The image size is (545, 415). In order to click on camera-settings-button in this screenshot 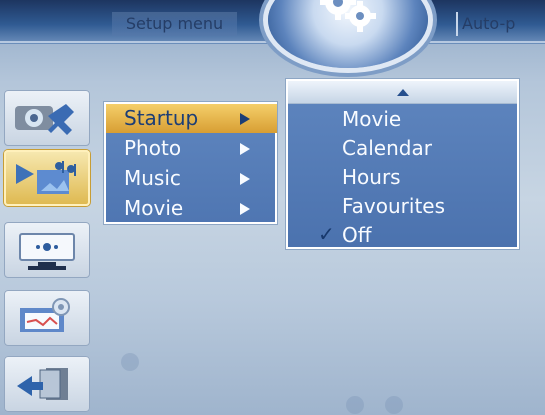, I will do `click(47, 118)`.